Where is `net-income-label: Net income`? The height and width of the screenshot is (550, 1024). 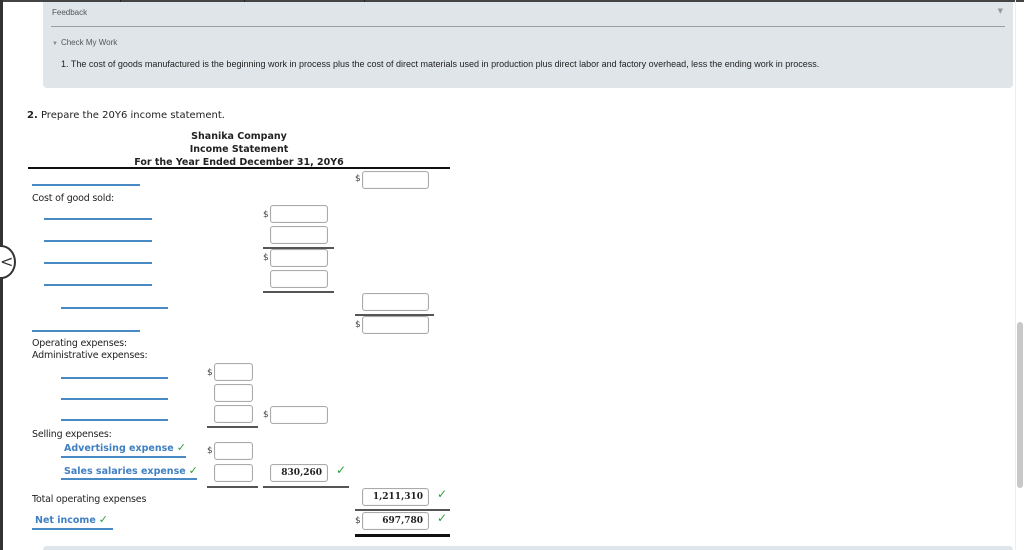 net-income-label: Net income is located at coordinates (65, 520).